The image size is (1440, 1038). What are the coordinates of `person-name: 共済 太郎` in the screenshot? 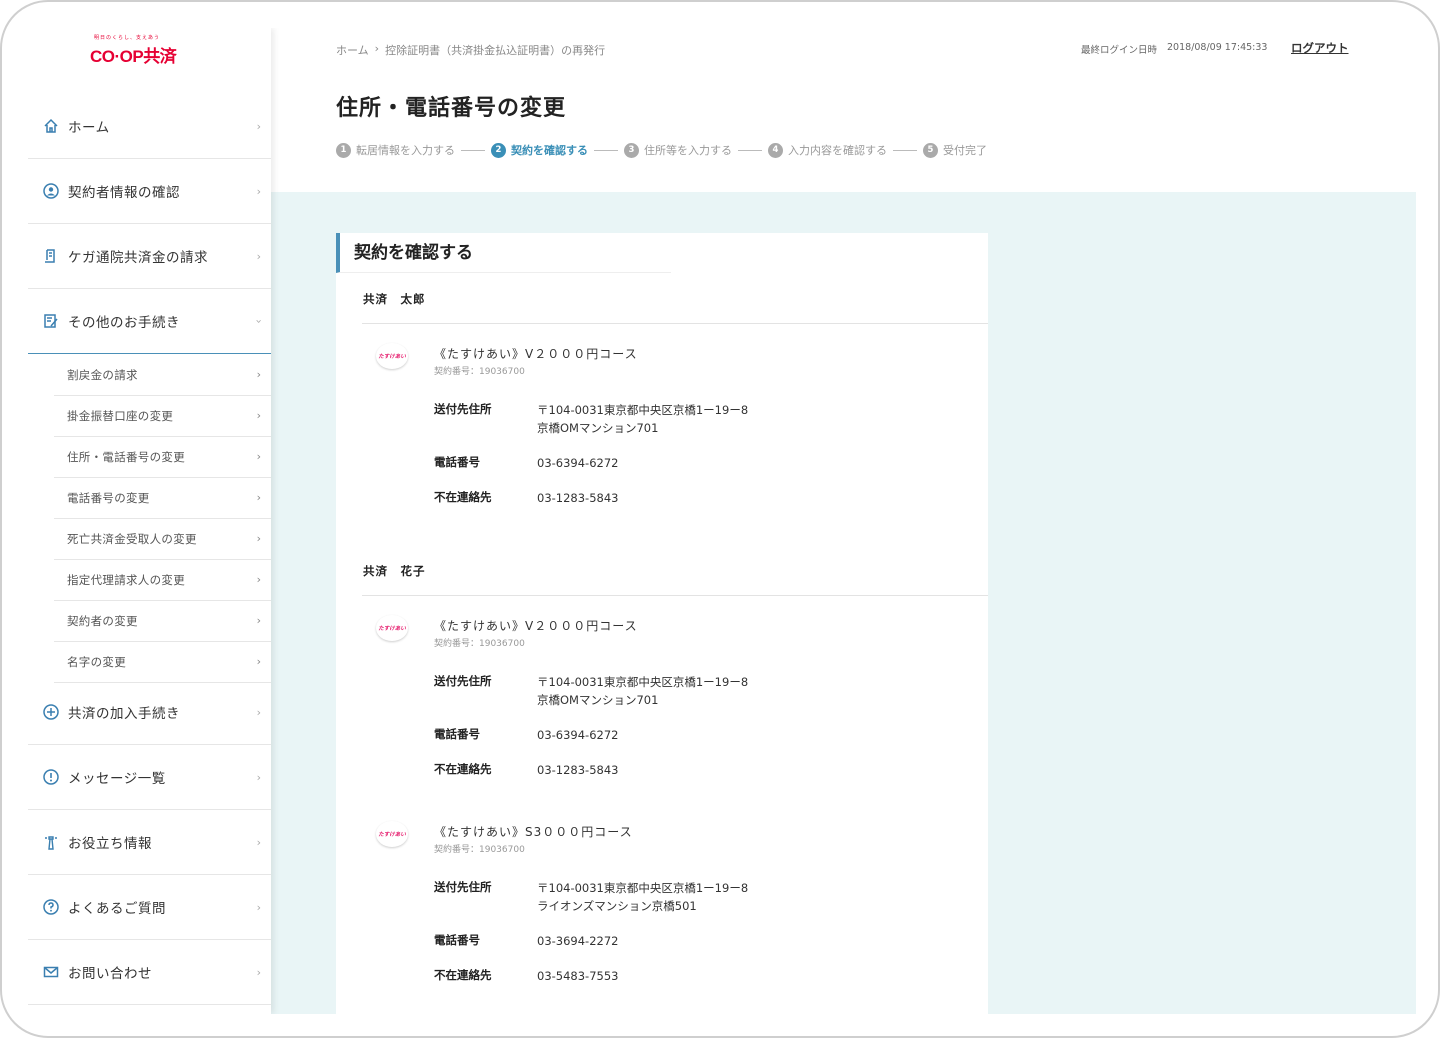 It's located at (394, 299).